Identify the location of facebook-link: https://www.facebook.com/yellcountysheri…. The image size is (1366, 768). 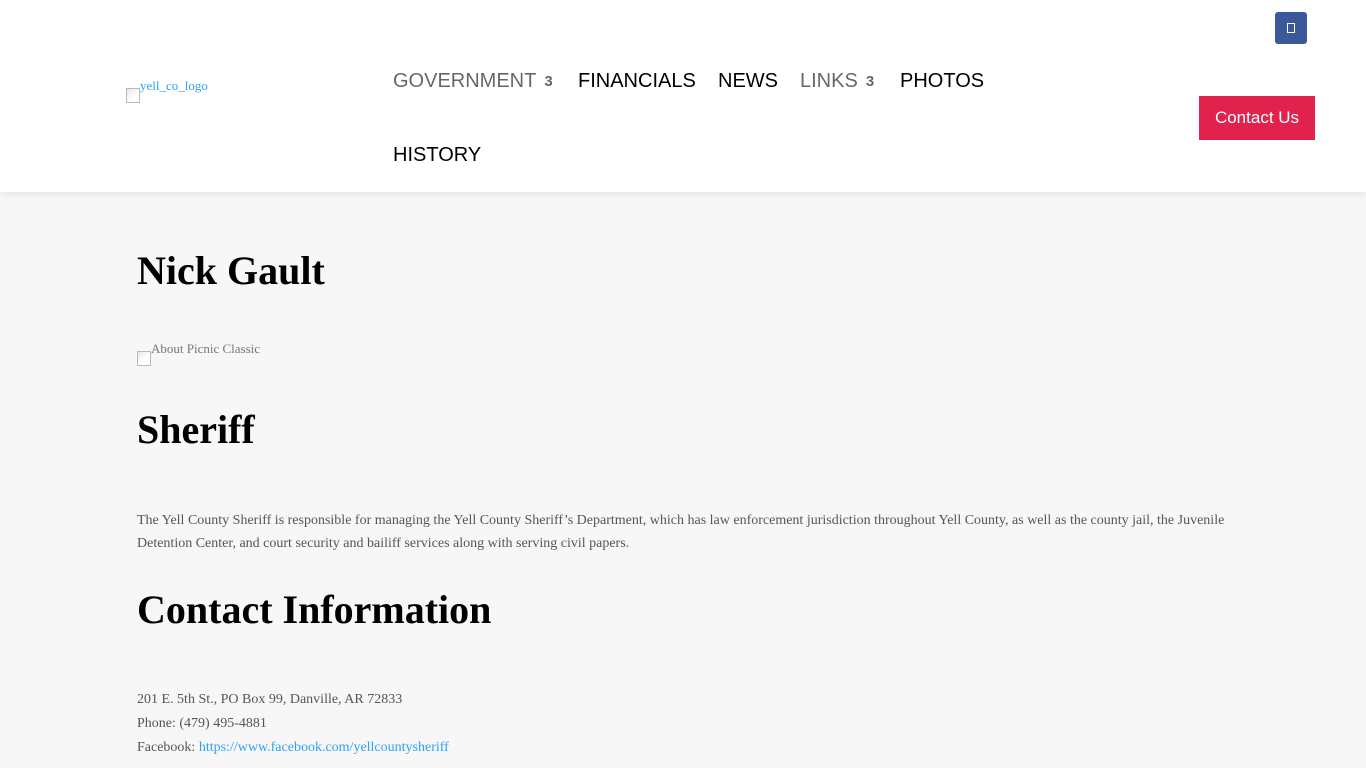
(324, 747).